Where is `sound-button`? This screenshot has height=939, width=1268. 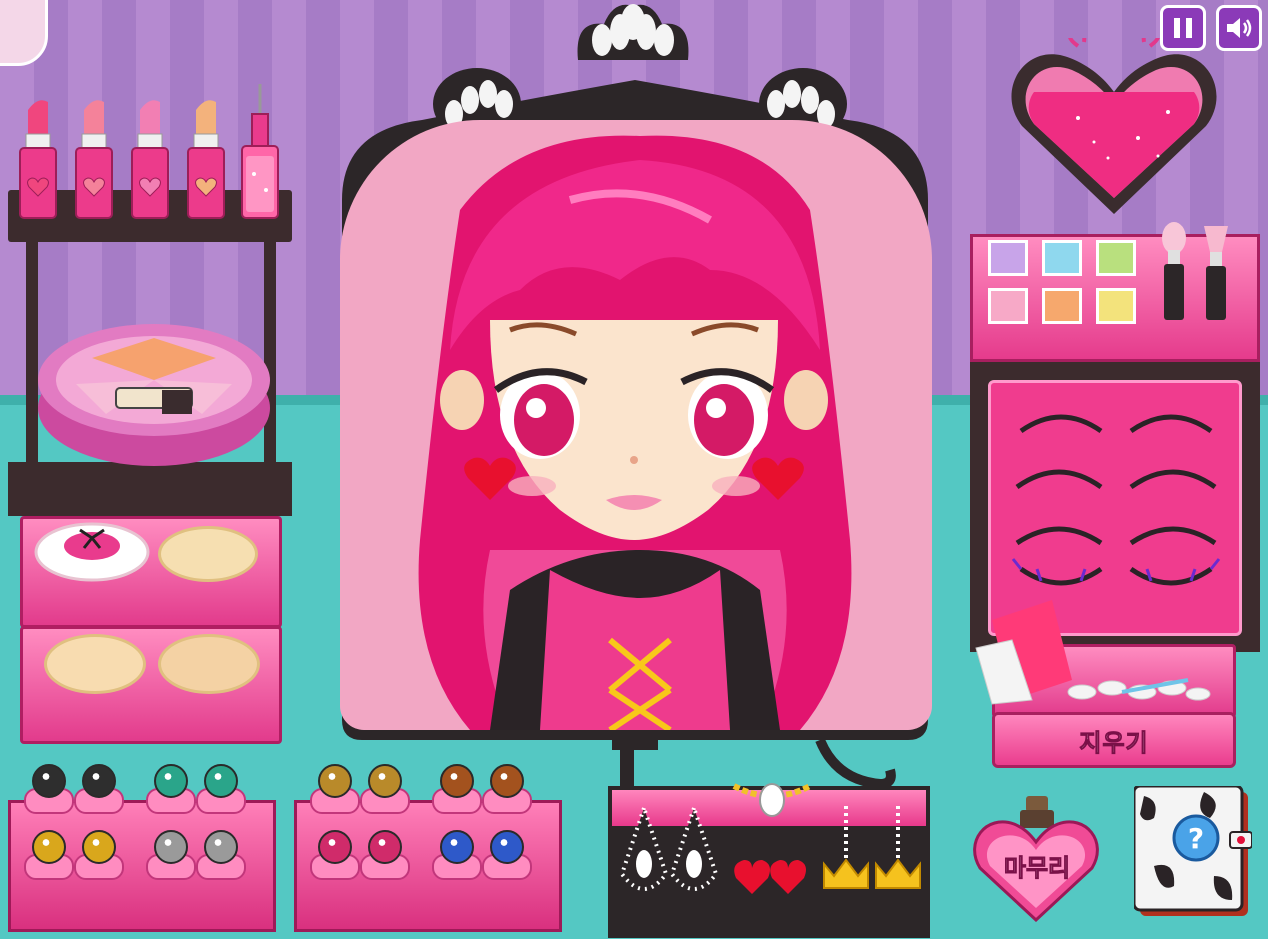
sound-button is located at coordinates (1239, 28).